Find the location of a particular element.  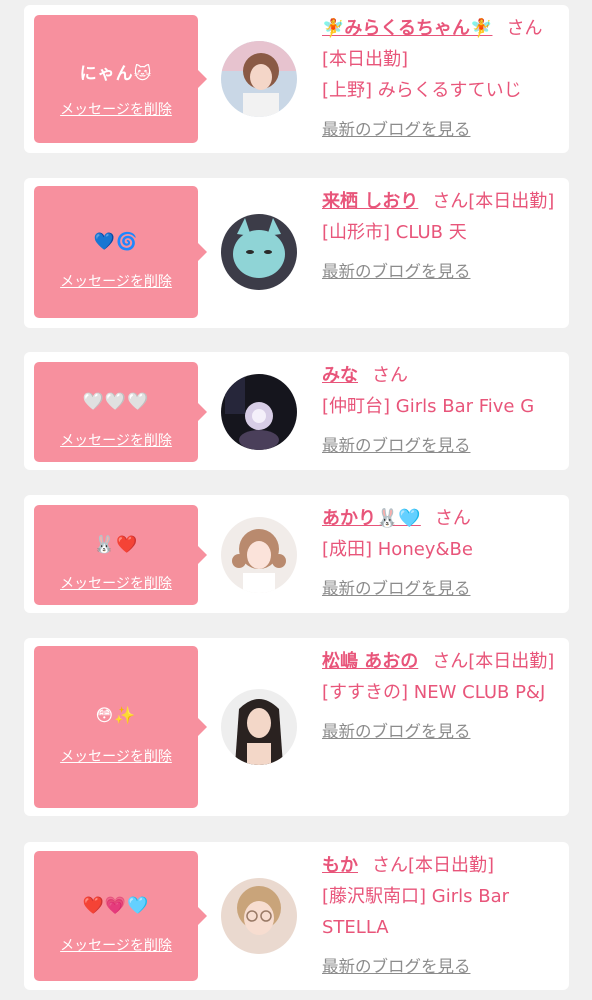

message-bubble: 🤍🤍🤍 メッセージを削除 is located at coordinates (120, 412).